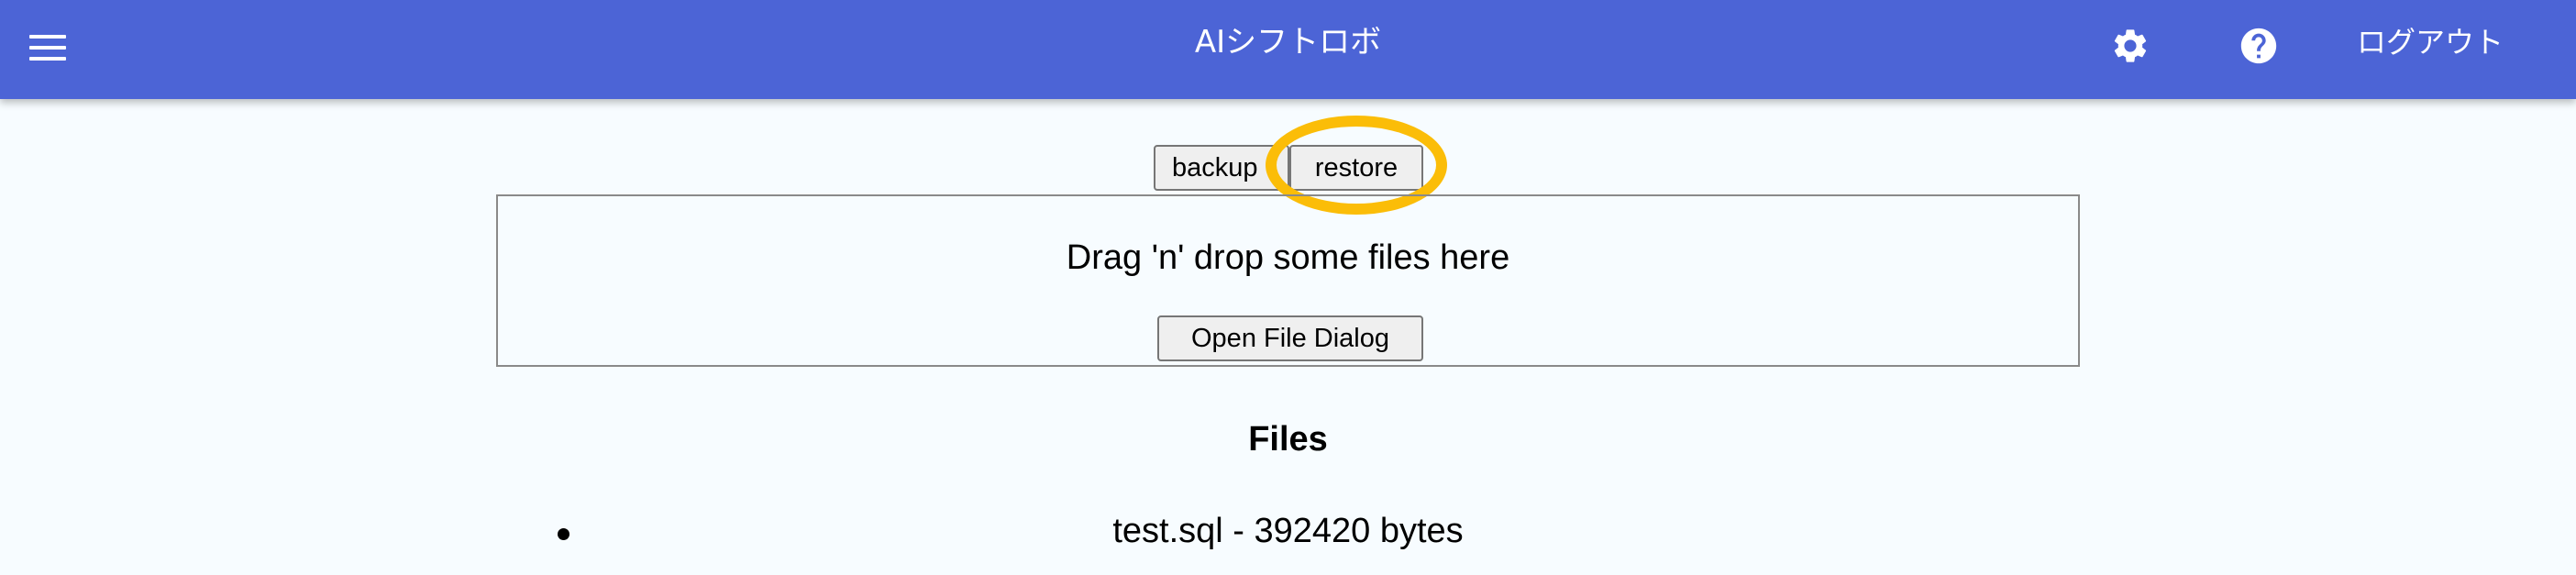 Image resolution: width=2576 pixels, height=575 pixels. I want to click on settings-button, so click(2130, 46).